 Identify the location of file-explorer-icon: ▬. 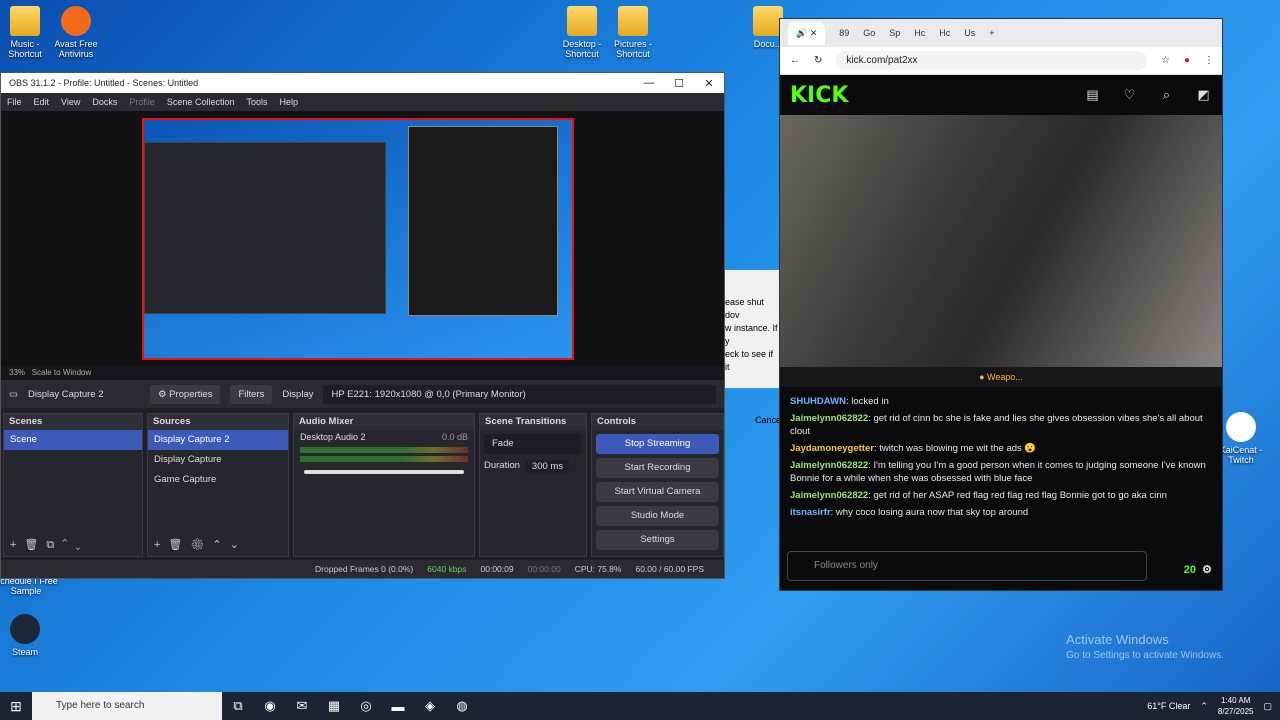
(398, 706).